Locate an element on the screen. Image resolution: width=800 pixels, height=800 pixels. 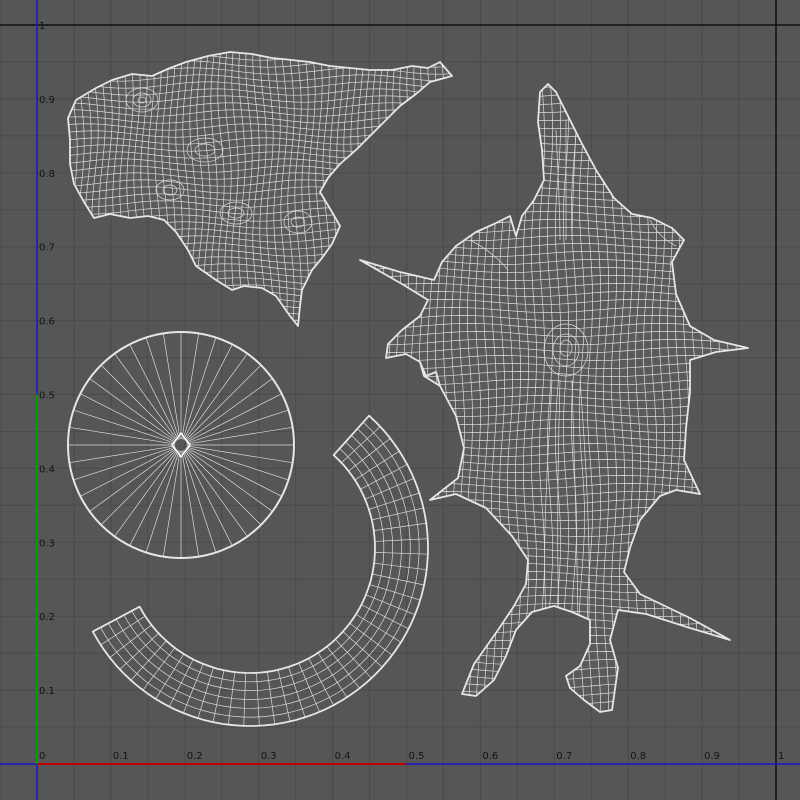
v-tick-label: 0.8 is located at coordinates (47, 174).